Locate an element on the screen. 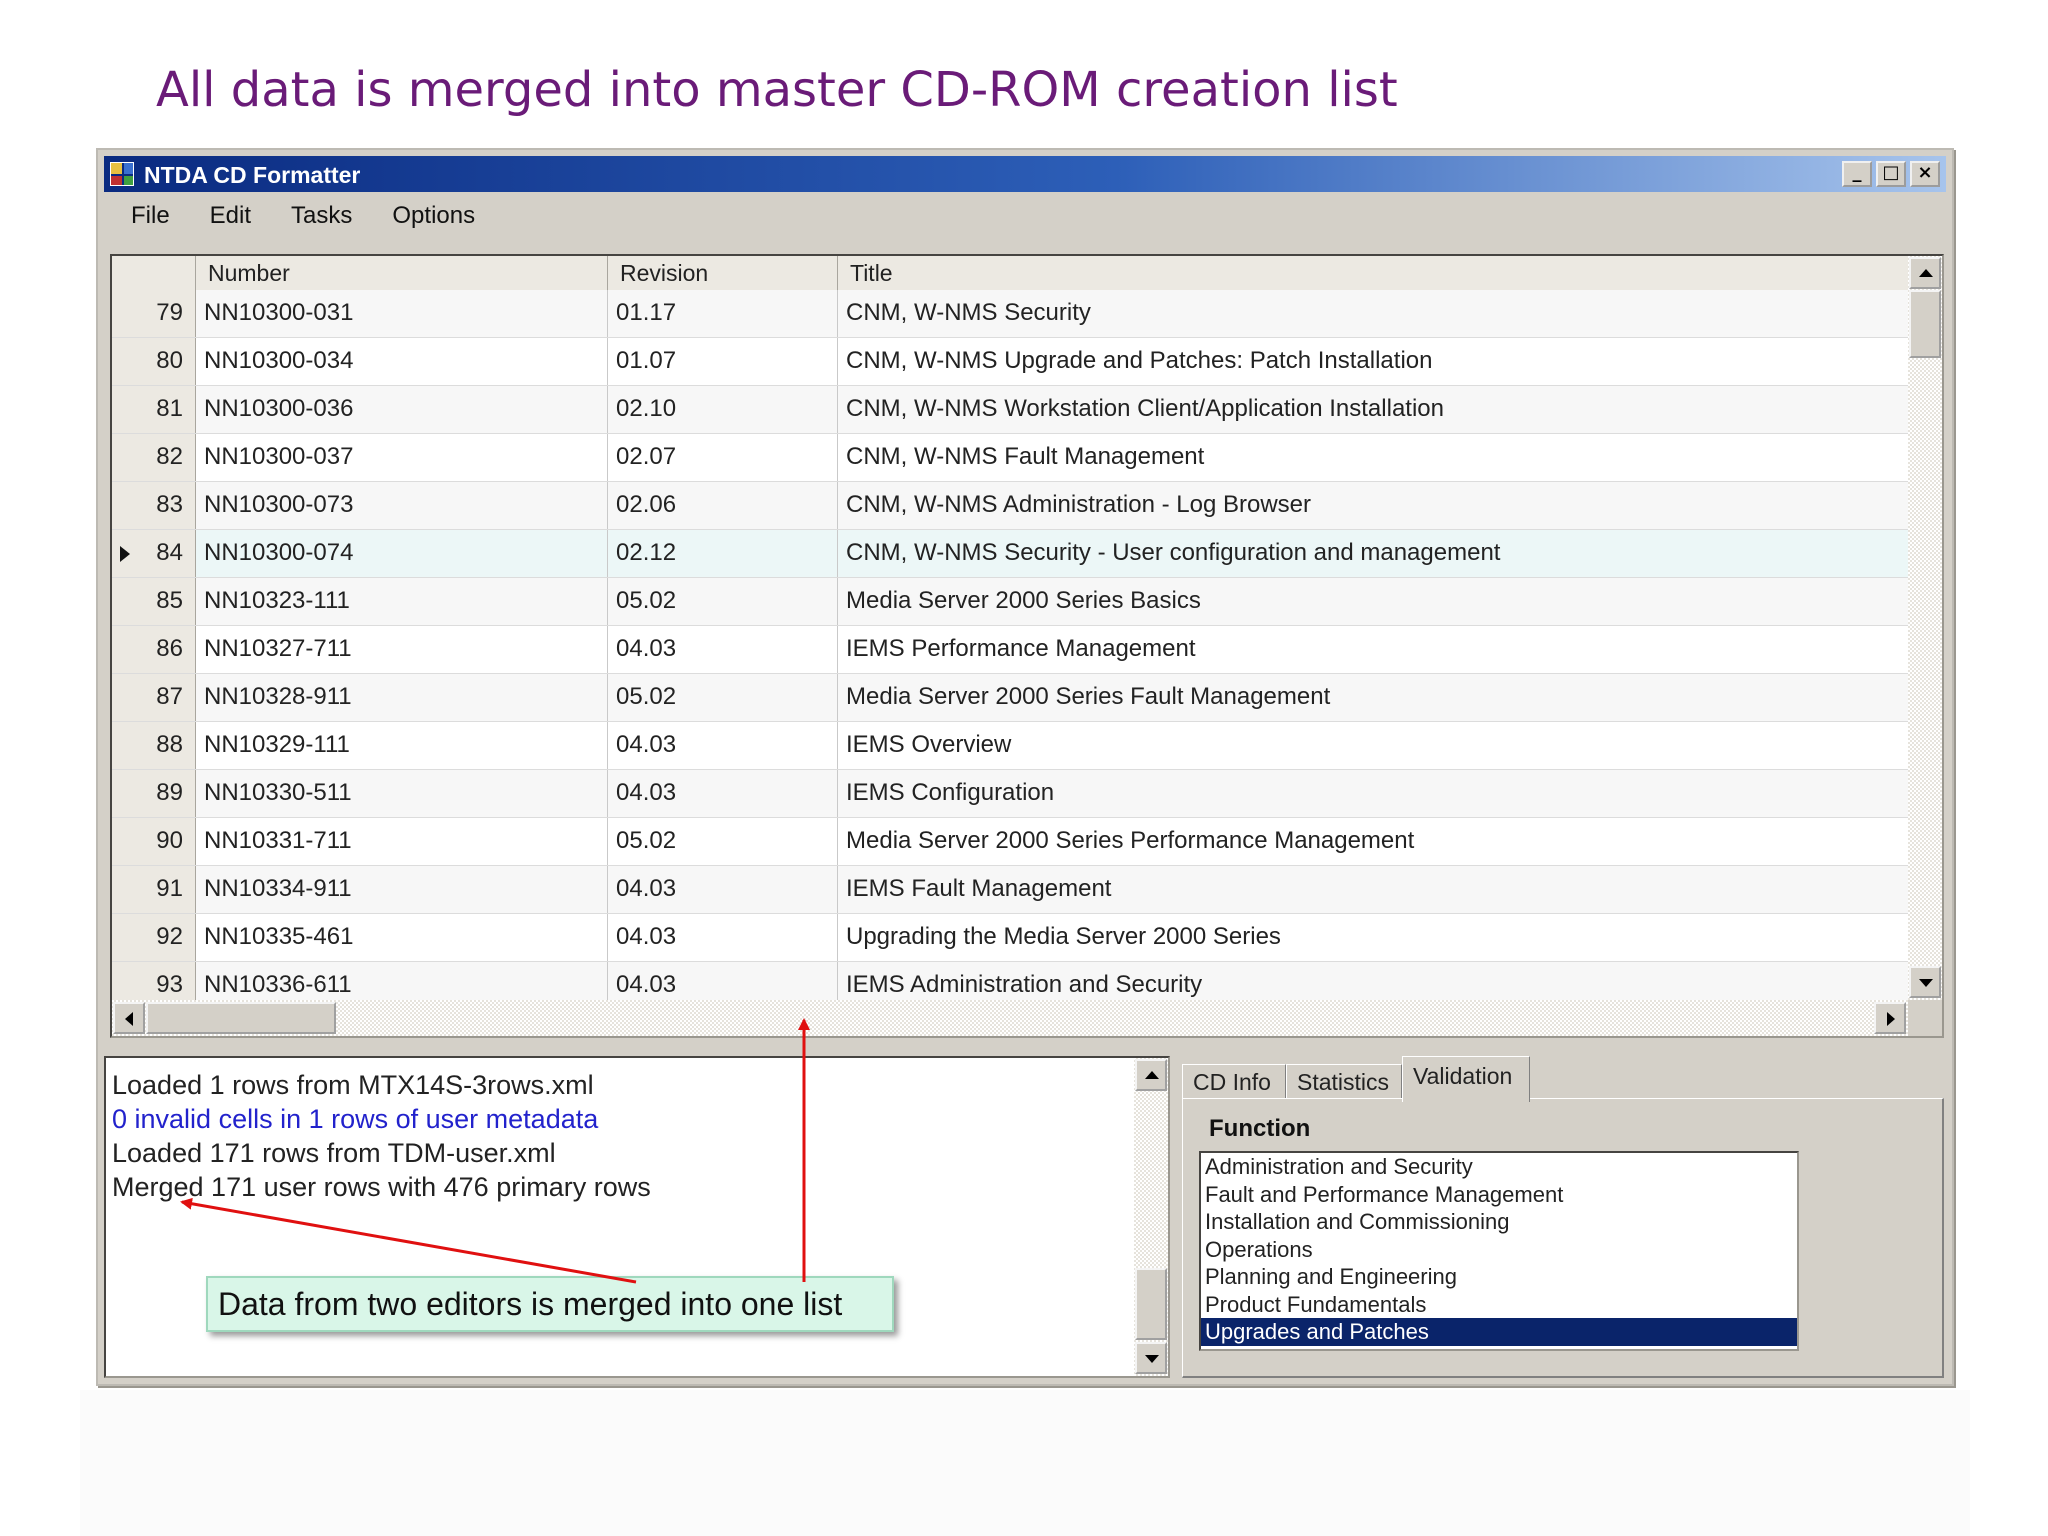 Image resolution: width=2048 pixels, height=1536 pixels. cell-number: NN10330-511 is located at coordinates (402, 793).